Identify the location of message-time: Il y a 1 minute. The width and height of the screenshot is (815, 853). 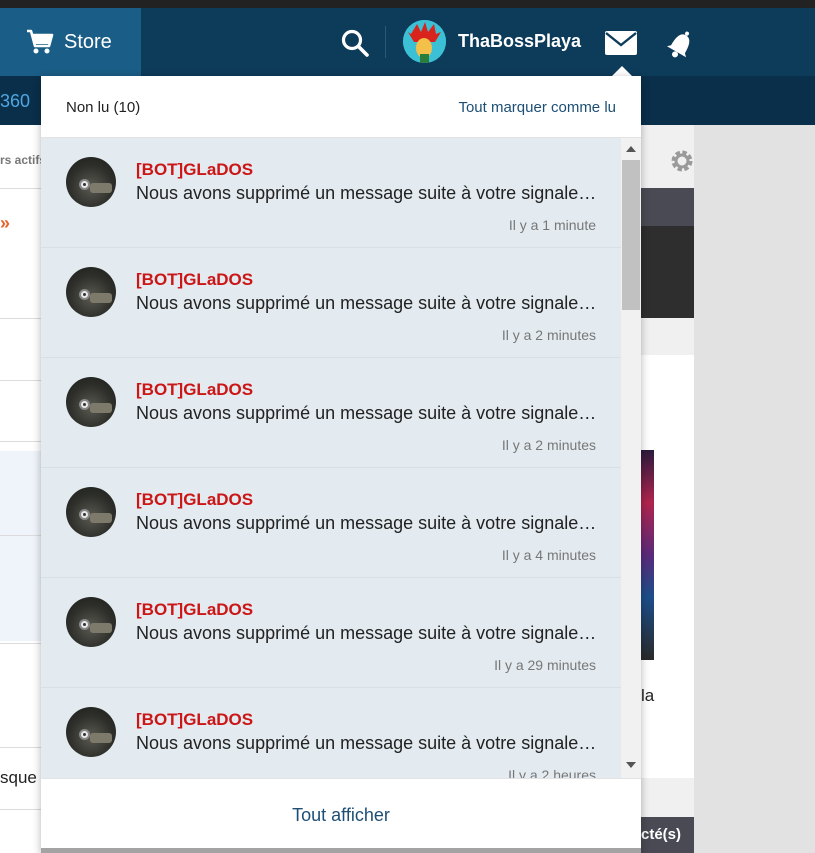
(552, 225).